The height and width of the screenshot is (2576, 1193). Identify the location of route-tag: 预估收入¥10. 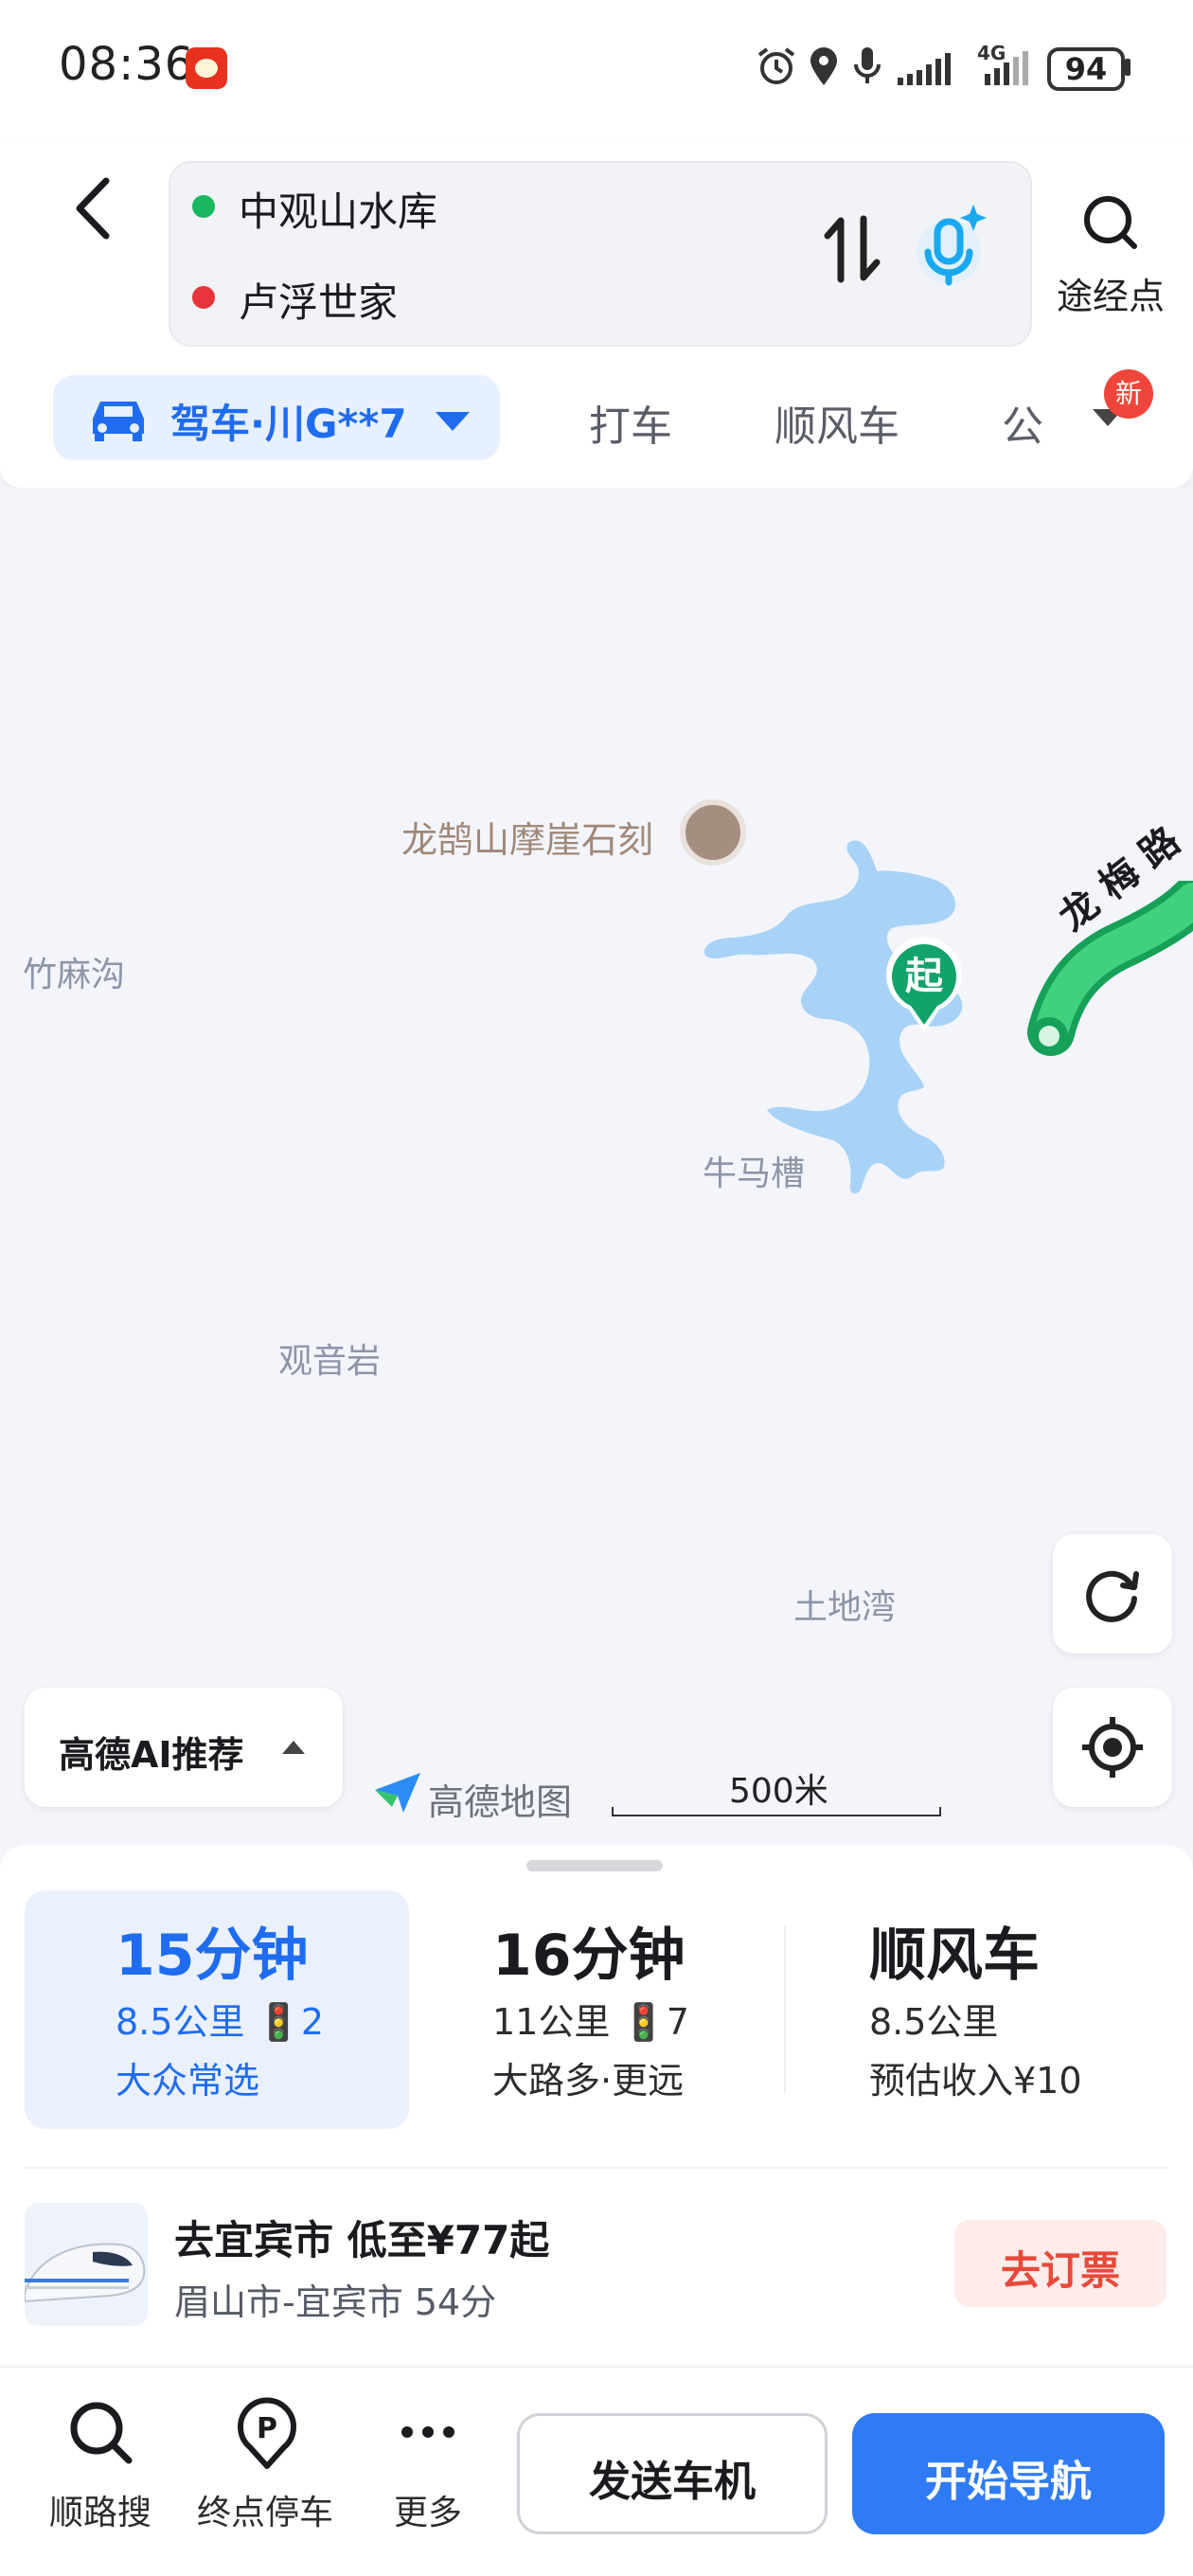
(975, 2081).